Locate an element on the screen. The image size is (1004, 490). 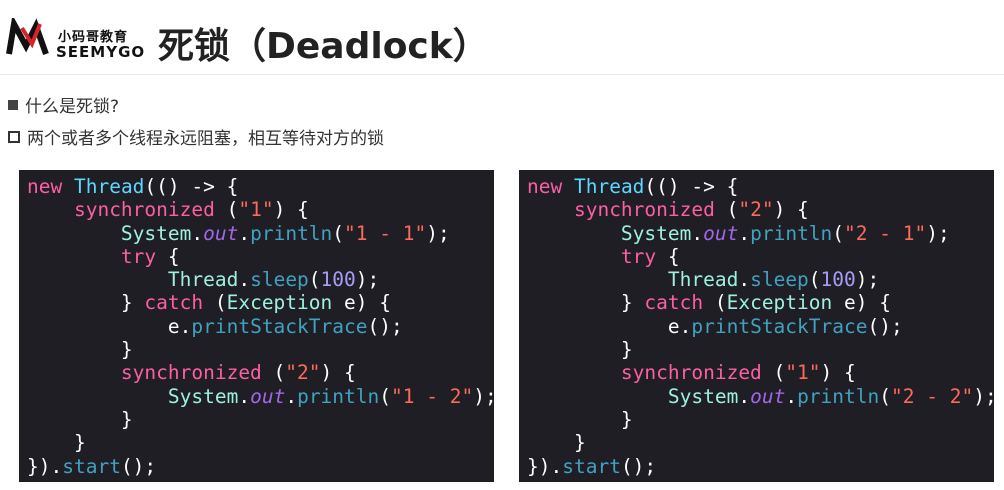
bullet-question-text: 什么是死锁? is located at coordinates (72, 107).